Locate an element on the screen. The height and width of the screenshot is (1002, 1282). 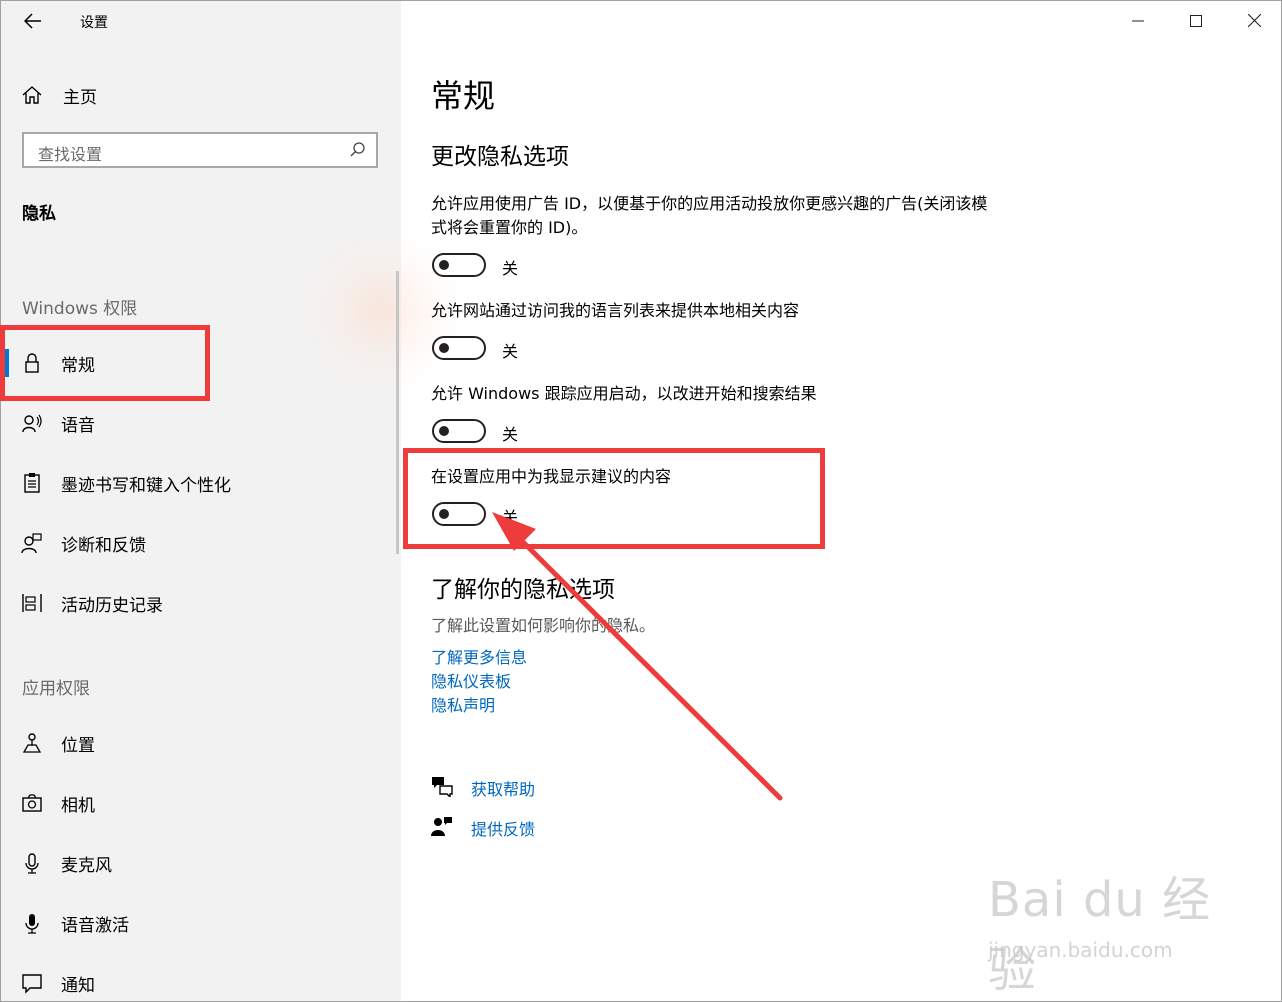
sidebar-item-camera: 相机 is located at coordinates (200, 803).